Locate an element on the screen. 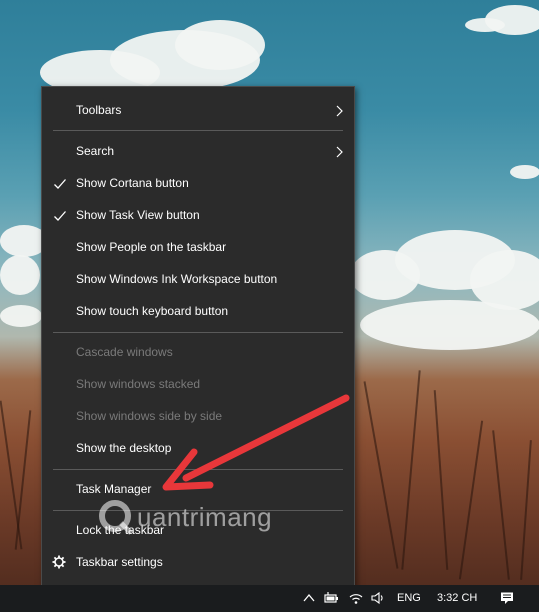  action-center-icon is located at coordinates (507, 598).